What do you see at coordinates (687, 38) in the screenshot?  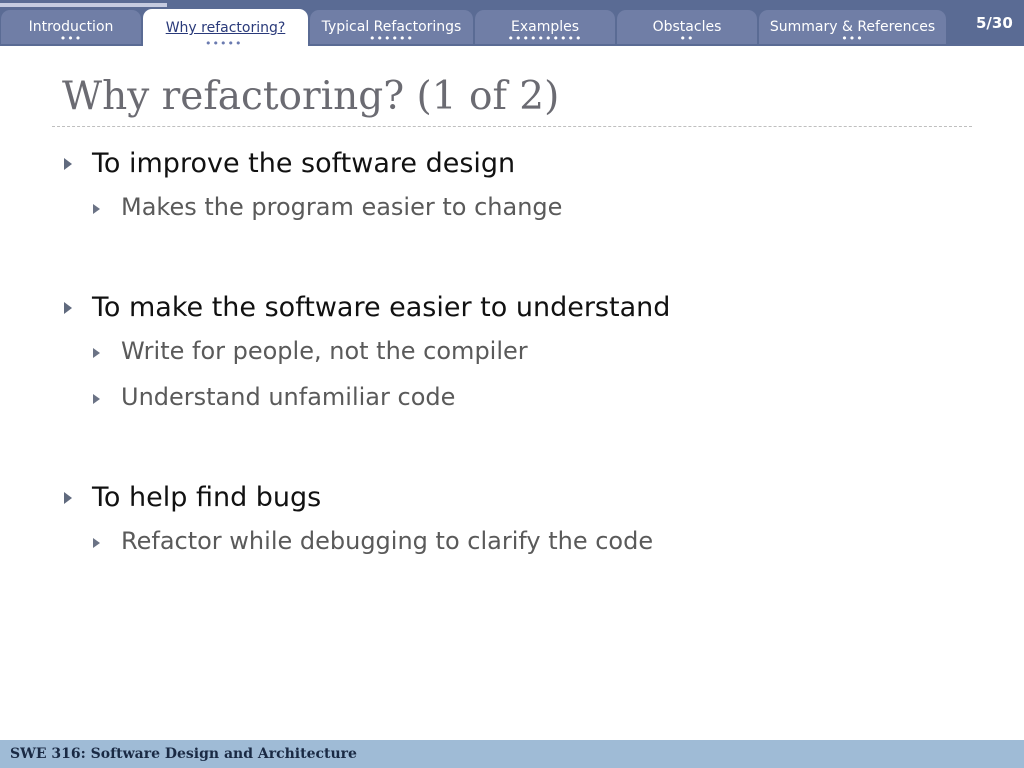 I see `tab-progress-dots: ••` at bounding box center [687, 38].